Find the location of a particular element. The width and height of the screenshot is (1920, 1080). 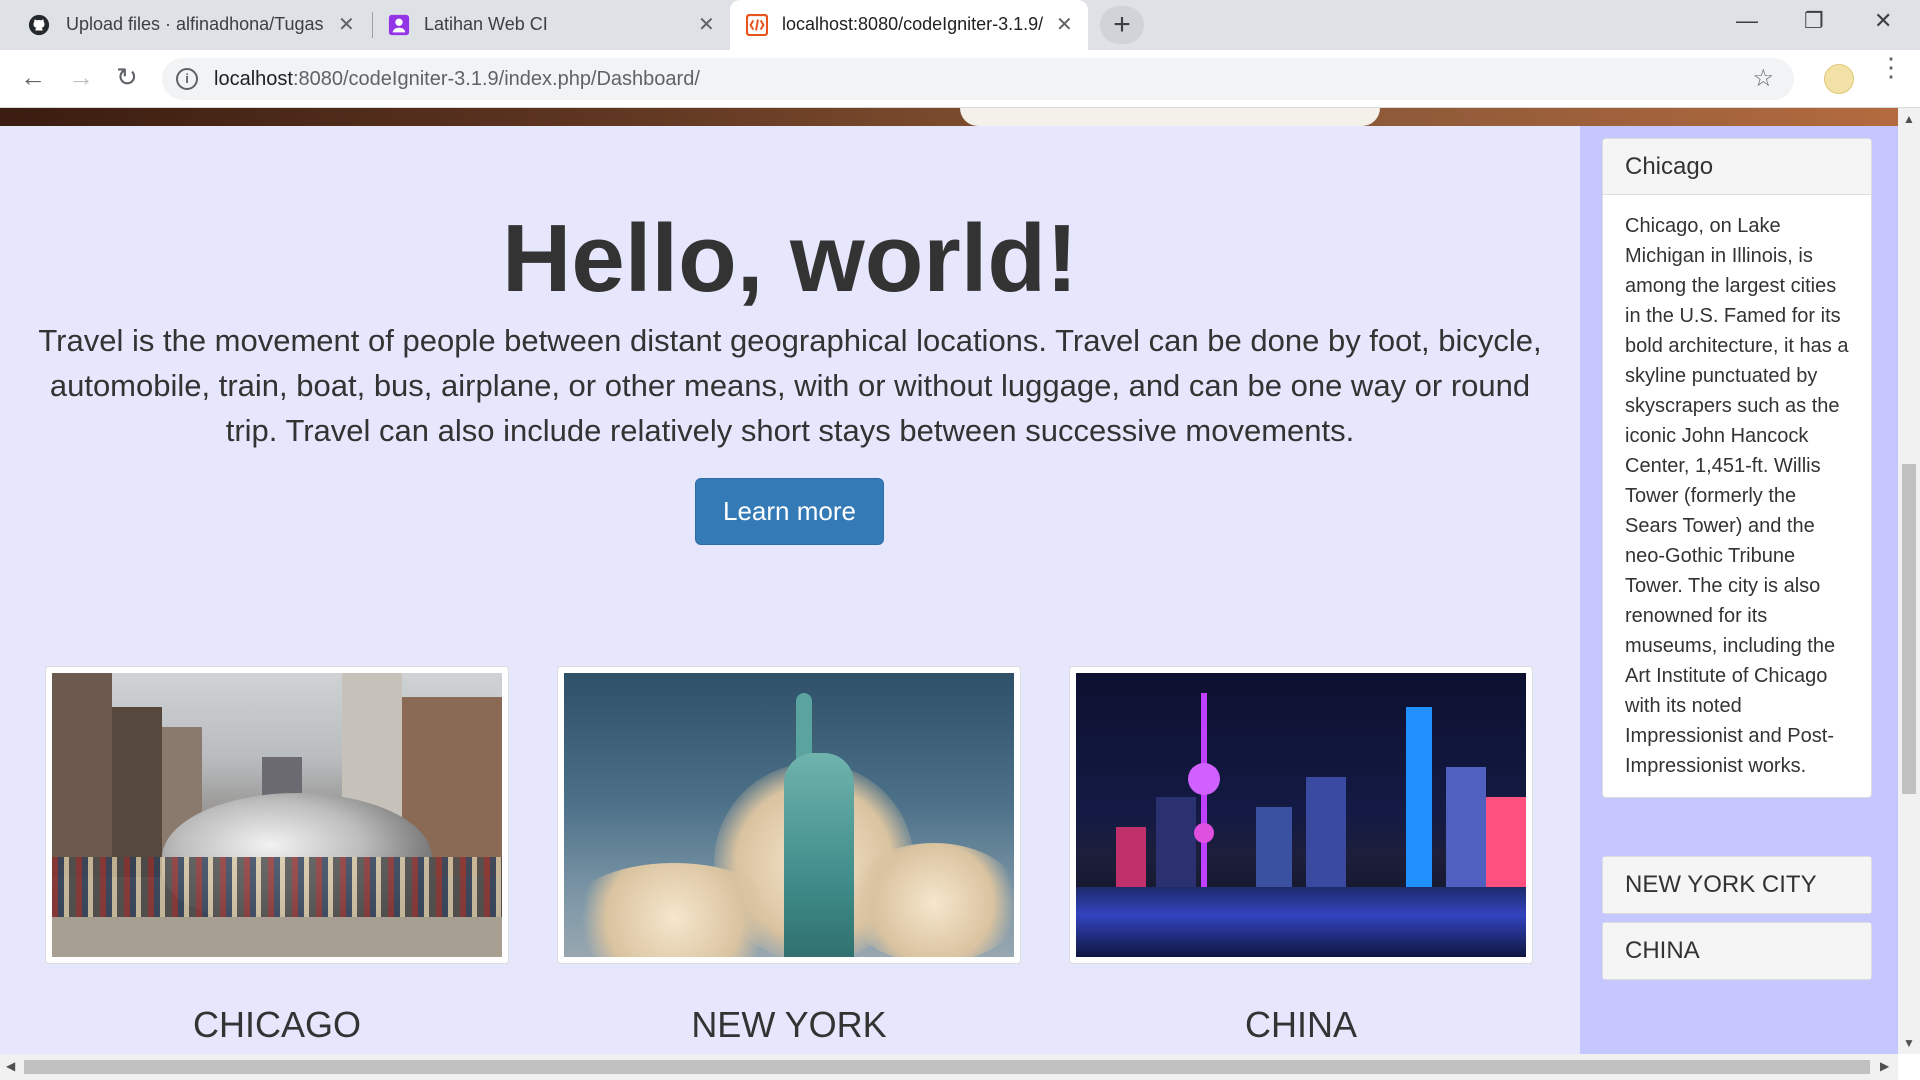

shanghai-skyline-photo is located at coordinates (1301, 815).